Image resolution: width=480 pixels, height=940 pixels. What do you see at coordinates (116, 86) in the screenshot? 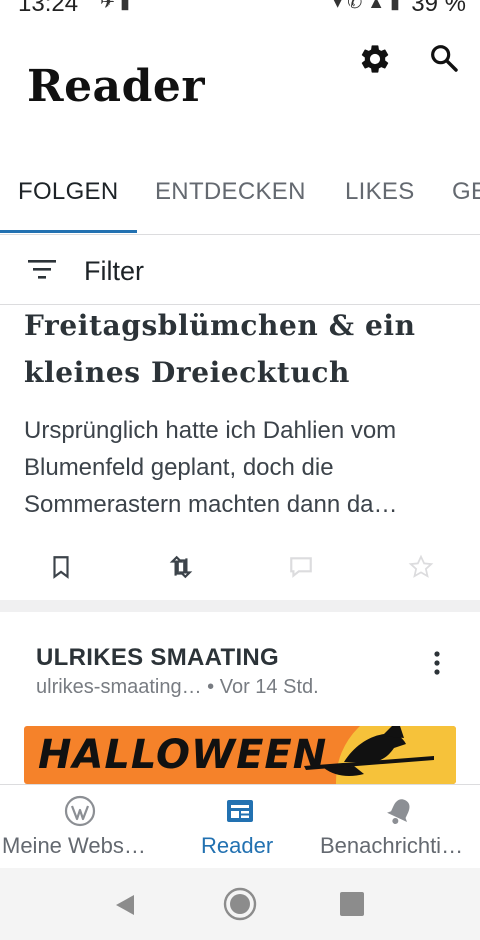
I see `page-title: Reader` at bounding box center [116, 86].